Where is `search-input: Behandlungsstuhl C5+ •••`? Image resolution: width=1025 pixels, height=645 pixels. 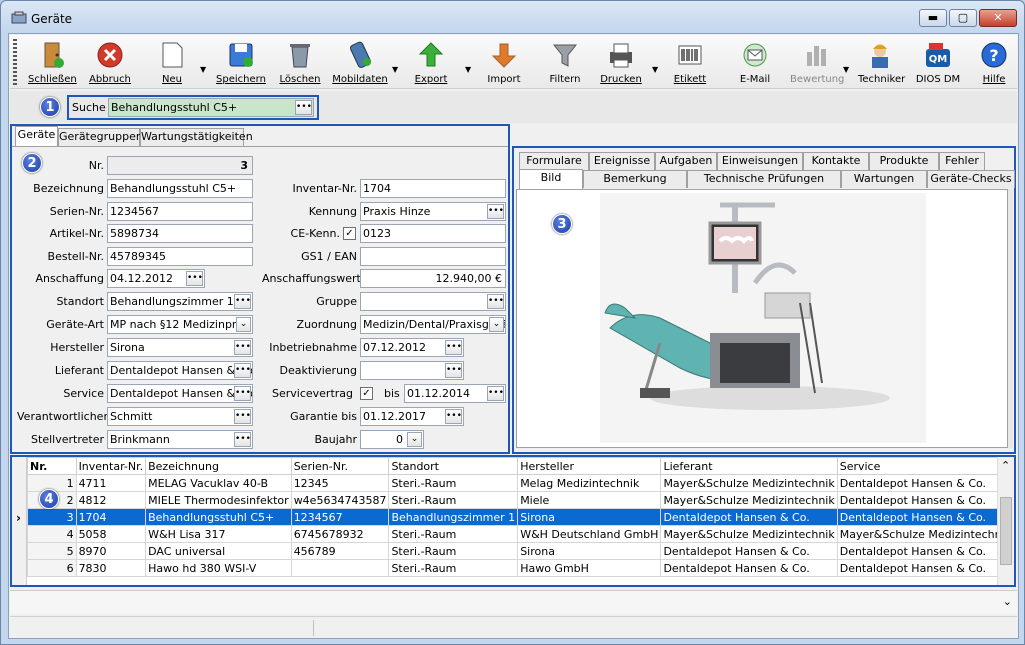 search-input: Behandlungsstuhl C5+ ••• is located at coordinates (211, 107).